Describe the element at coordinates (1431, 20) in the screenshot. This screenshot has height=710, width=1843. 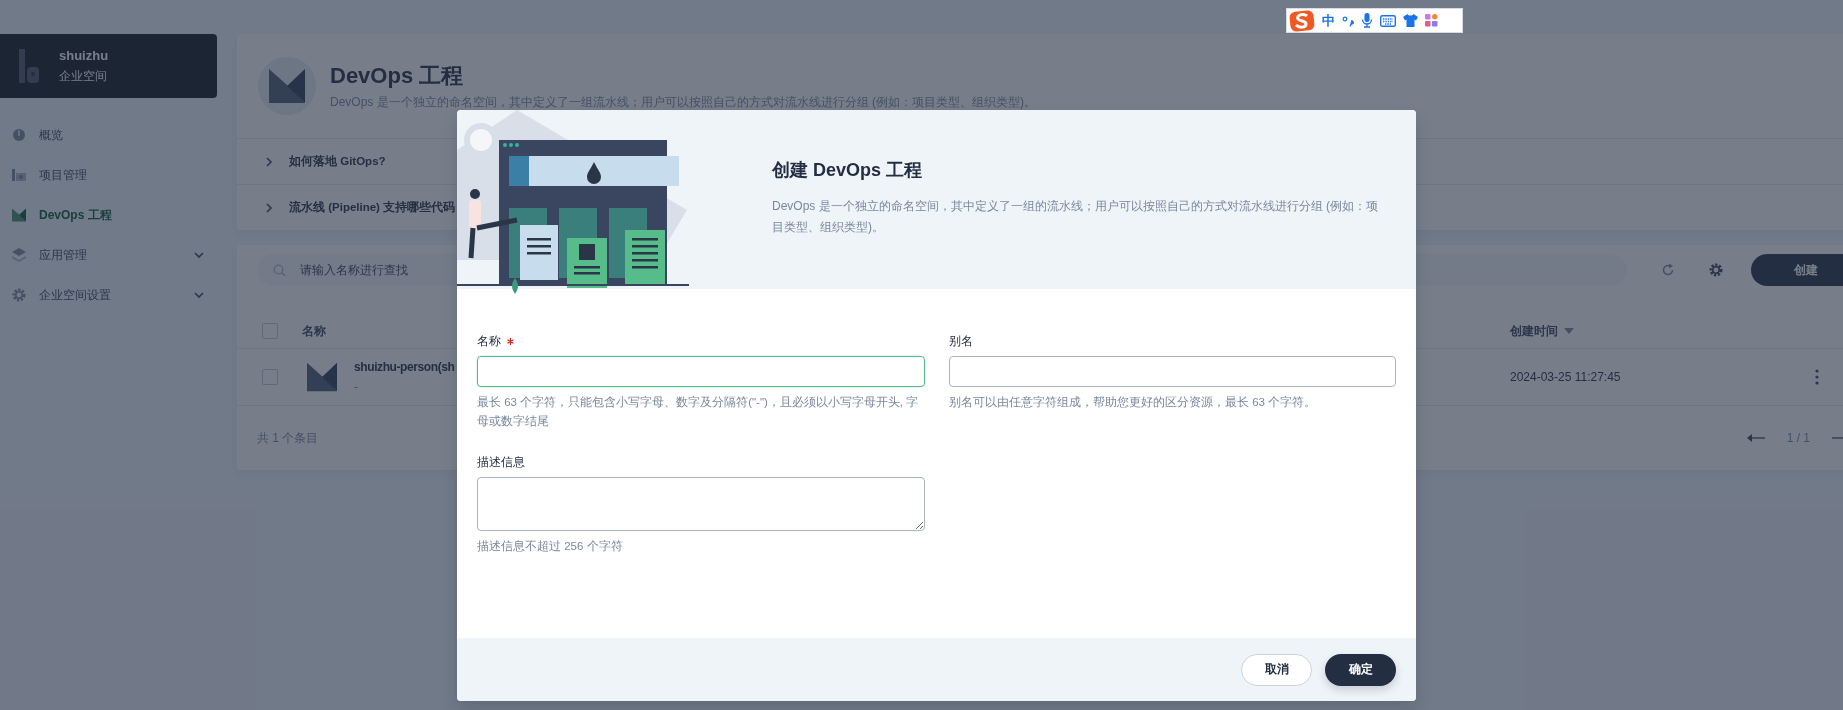
I see `apps-grid-icon` at that location.